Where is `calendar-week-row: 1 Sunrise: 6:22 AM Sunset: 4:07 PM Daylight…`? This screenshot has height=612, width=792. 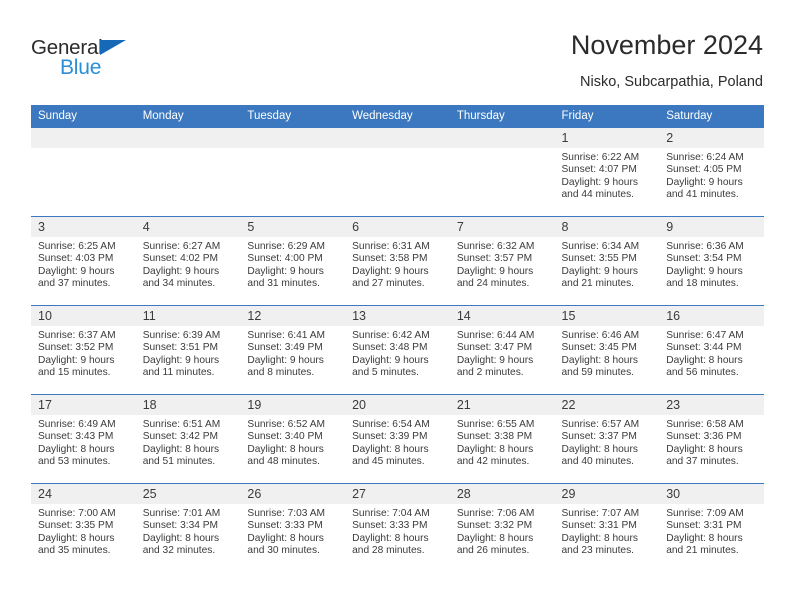
calendar-week-row: 1 Sunrise: 6:22 AM Sunset: 4:07 PM Daylight… is located at coordinates (397, 172).